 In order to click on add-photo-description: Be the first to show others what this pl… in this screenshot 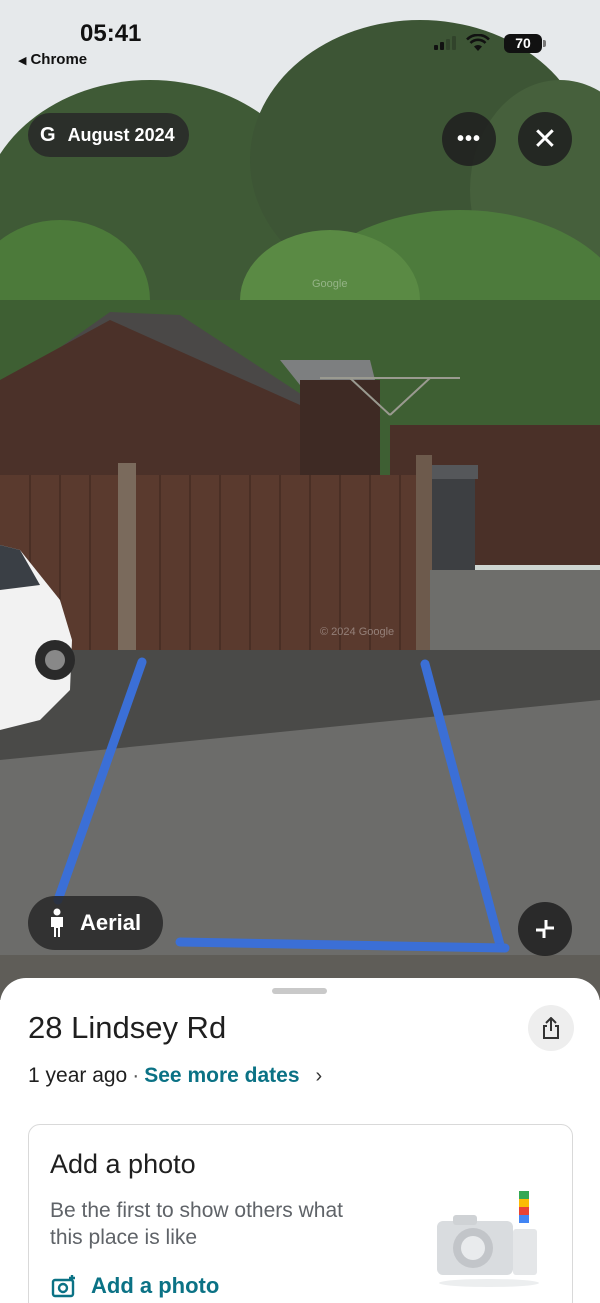, I will do `click(196, 1224)`.